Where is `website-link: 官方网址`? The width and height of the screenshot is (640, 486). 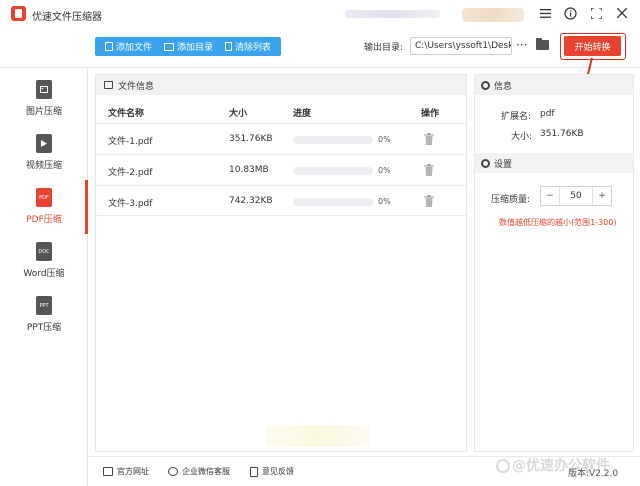
website-link: 官方网址 is located at coordinates (126, 471).